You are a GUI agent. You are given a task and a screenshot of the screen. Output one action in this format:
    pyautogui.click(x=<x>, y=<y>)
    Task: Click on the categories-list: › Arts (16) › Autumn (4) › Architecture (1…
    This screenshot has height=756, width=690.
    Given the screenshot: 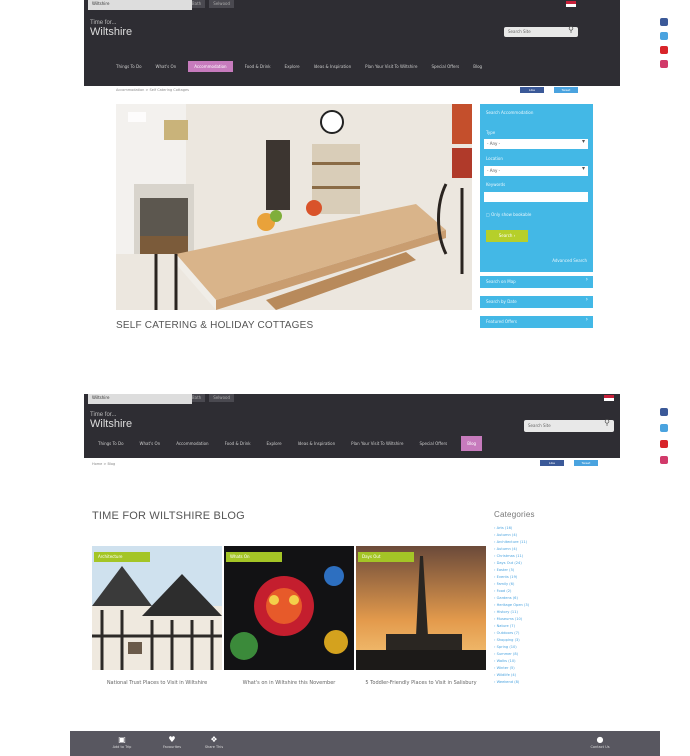 What is the action you would take?
    pyautogui.click(x=544, y=605)
    